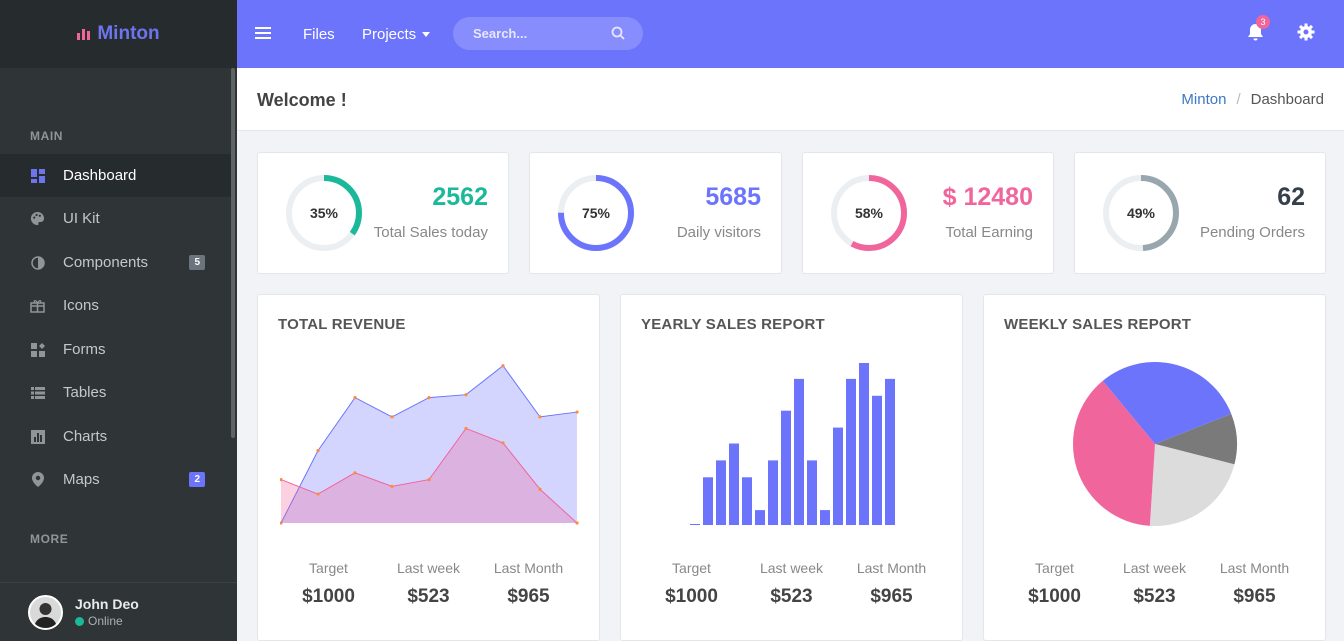  What do you see at coordinates (460, 197) in the screenshot?
I see `stat-value: 2562` at bounding box center [460, 197].